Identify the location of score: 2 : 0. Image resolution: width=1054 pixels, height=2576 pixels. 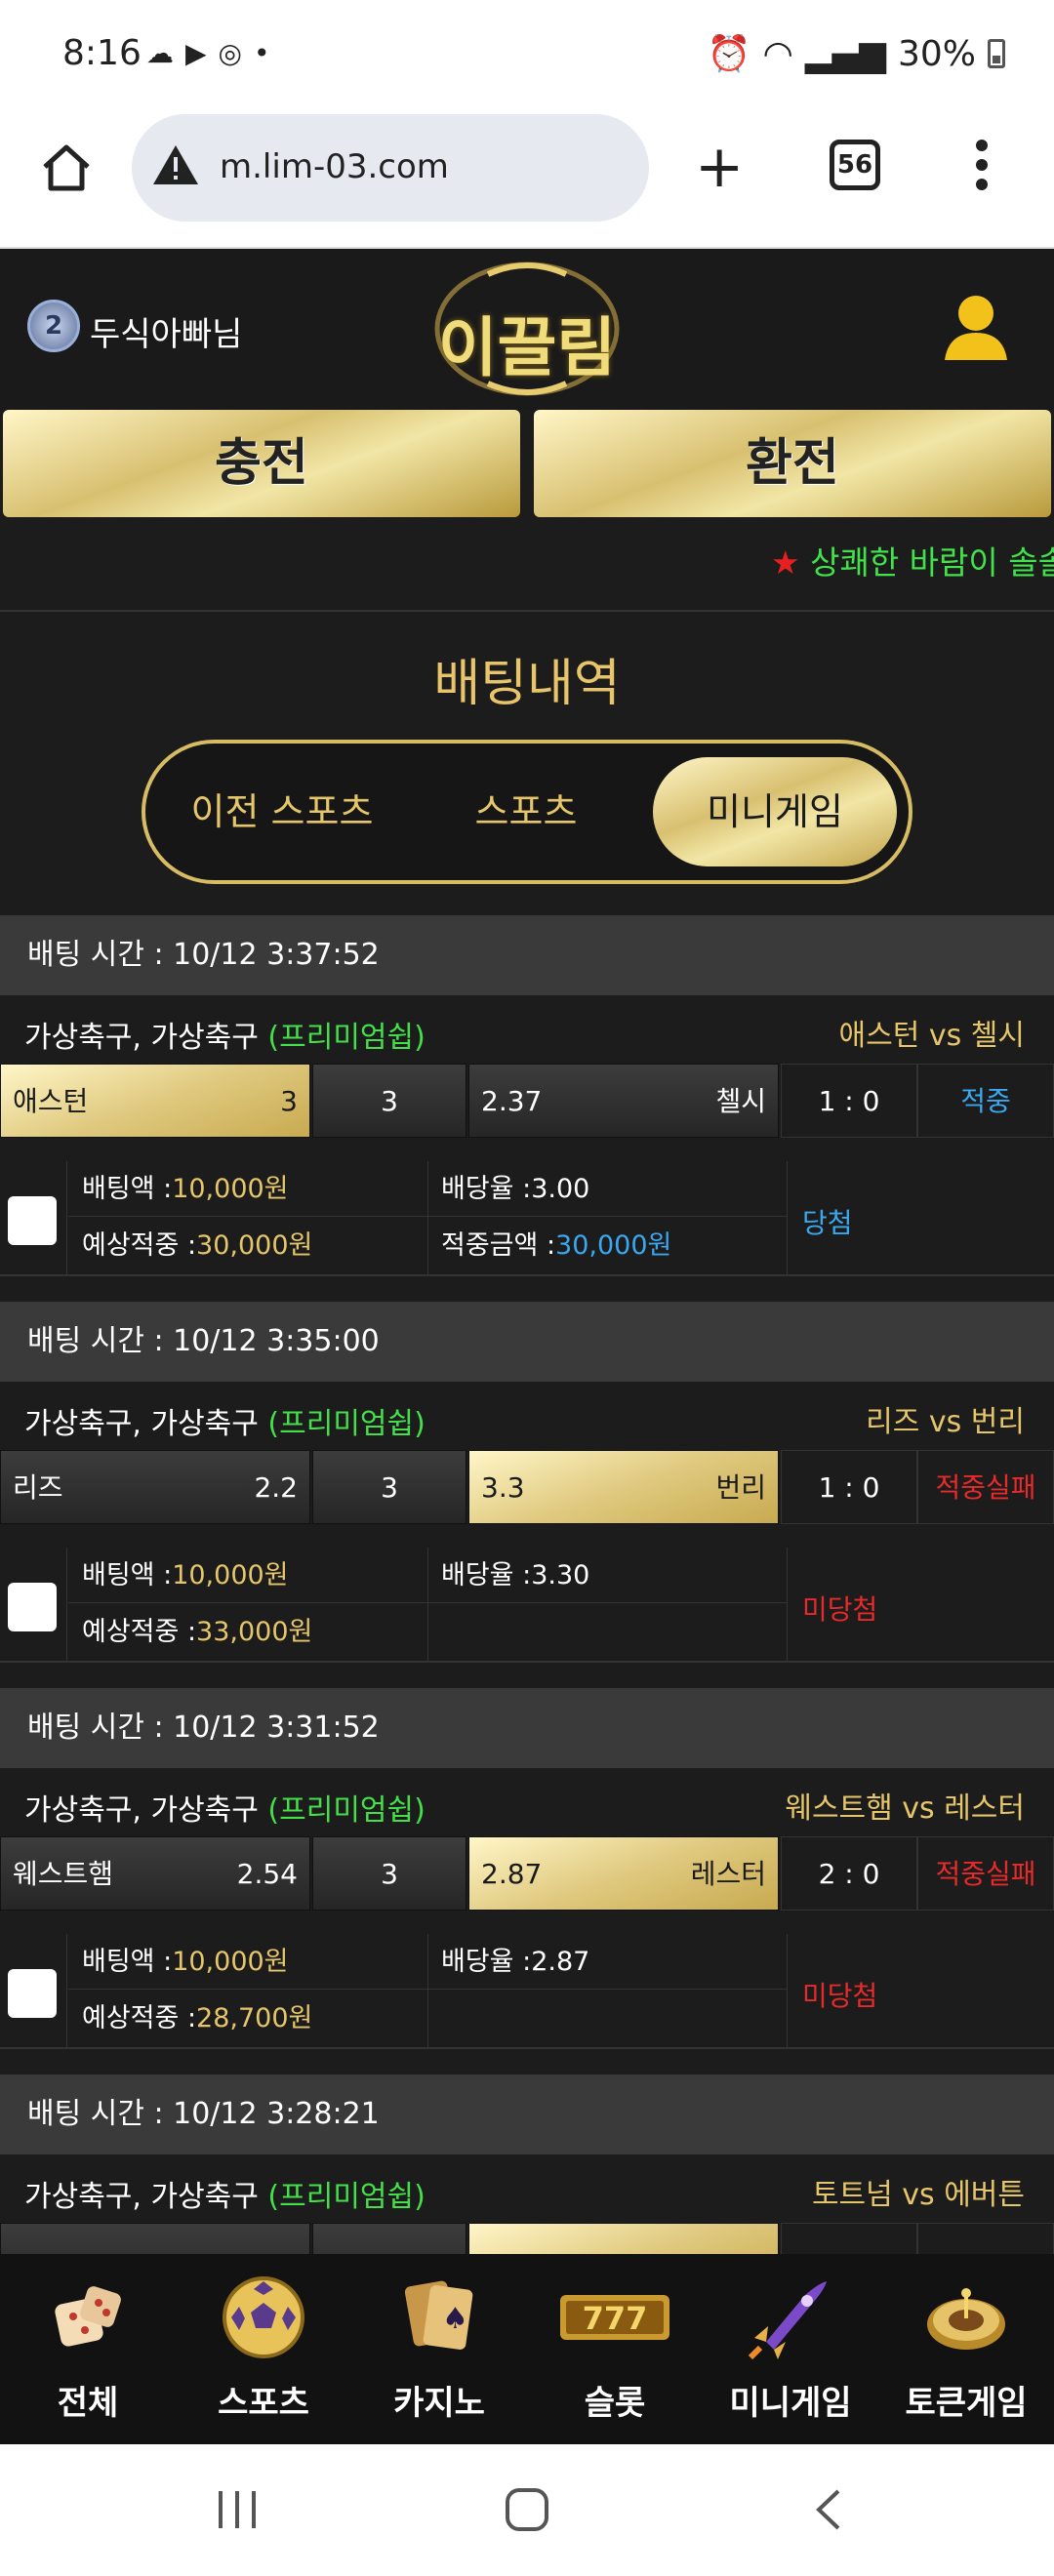
(849, 1873).